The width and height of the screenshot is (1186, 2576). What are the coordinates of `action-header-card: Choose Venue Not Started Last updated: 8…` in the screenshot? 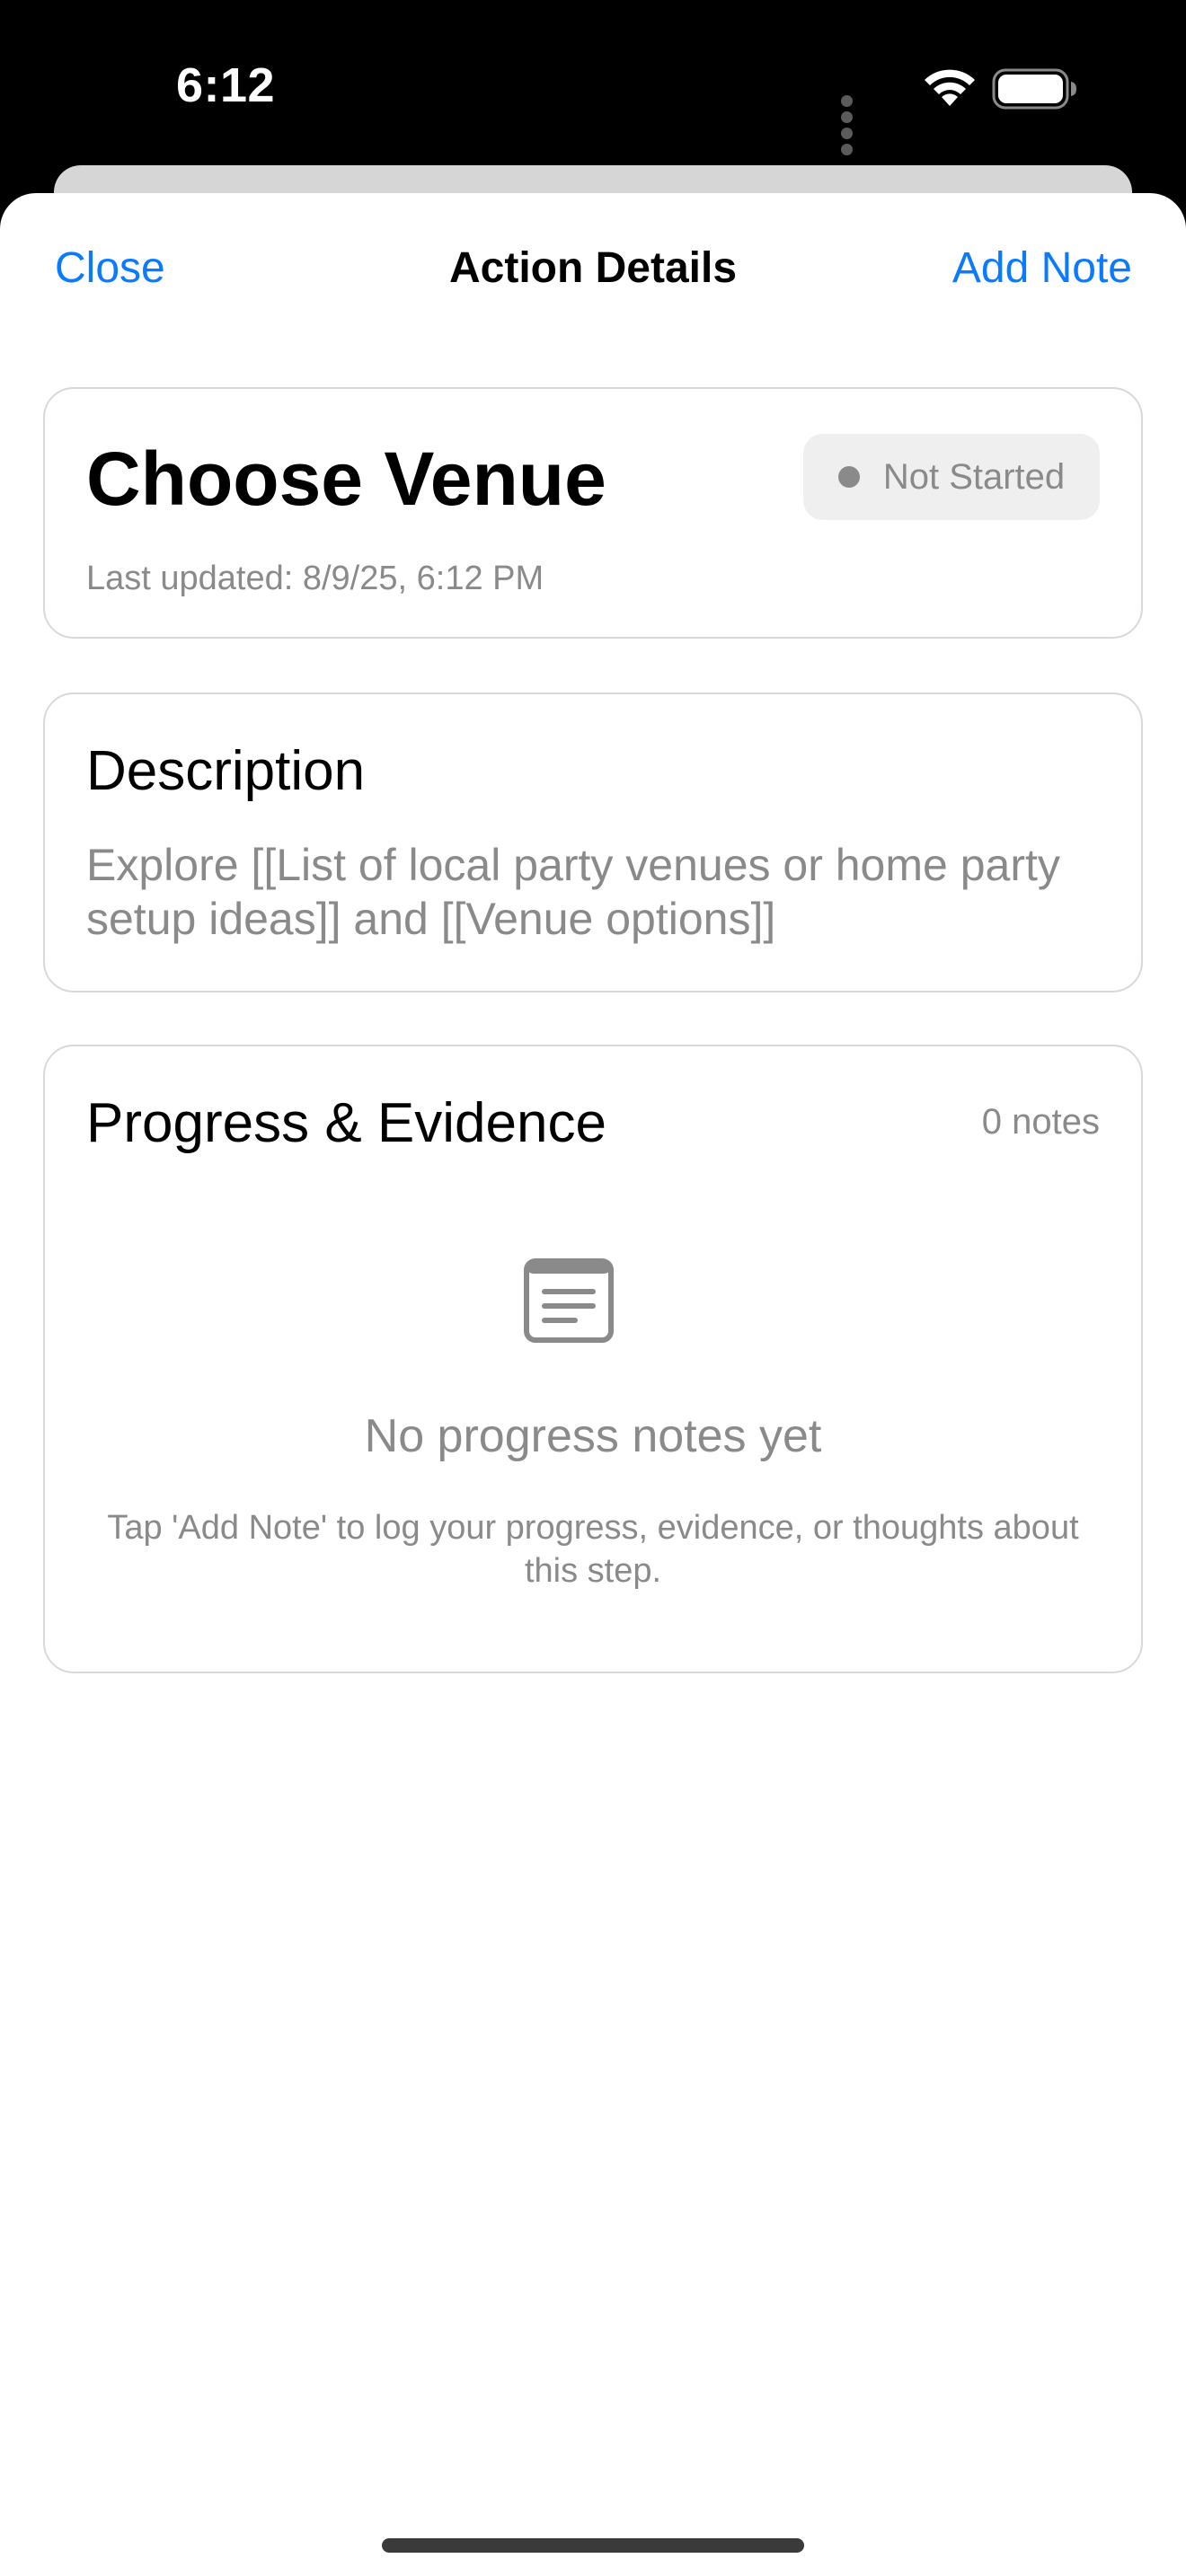 It's located at (593, 513).